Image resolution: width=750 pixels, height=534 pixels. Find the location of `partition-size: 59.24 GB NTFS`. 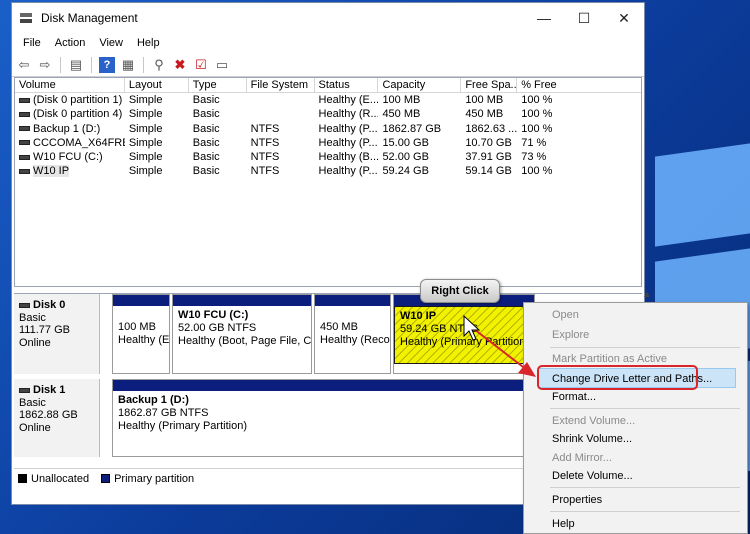

partition-size: 59.24 GB NTFS is located at coordinates (439, 329).